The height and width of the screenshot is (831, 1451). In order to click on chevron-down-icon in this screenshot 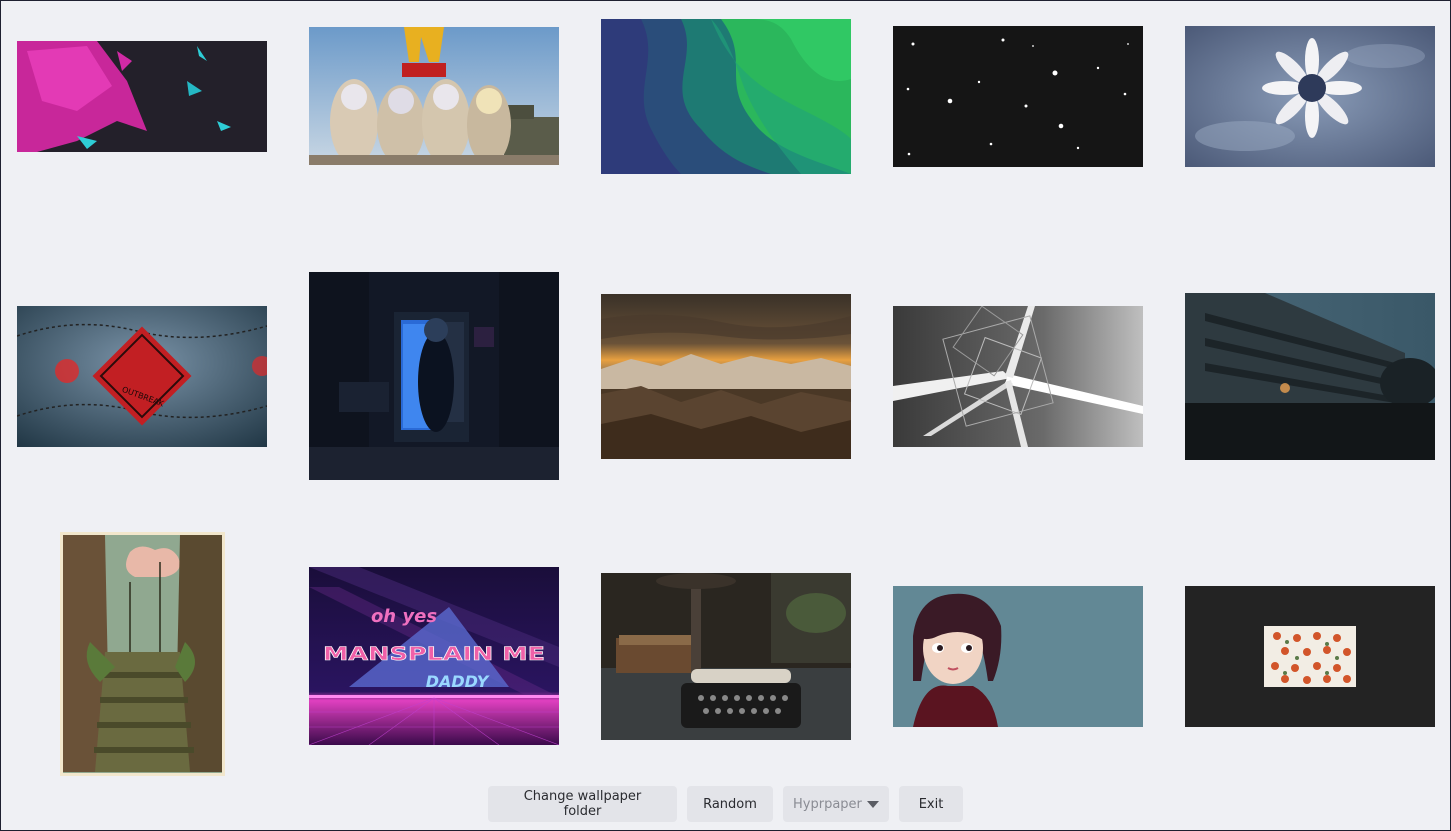, I will do `click(873, 804)`.